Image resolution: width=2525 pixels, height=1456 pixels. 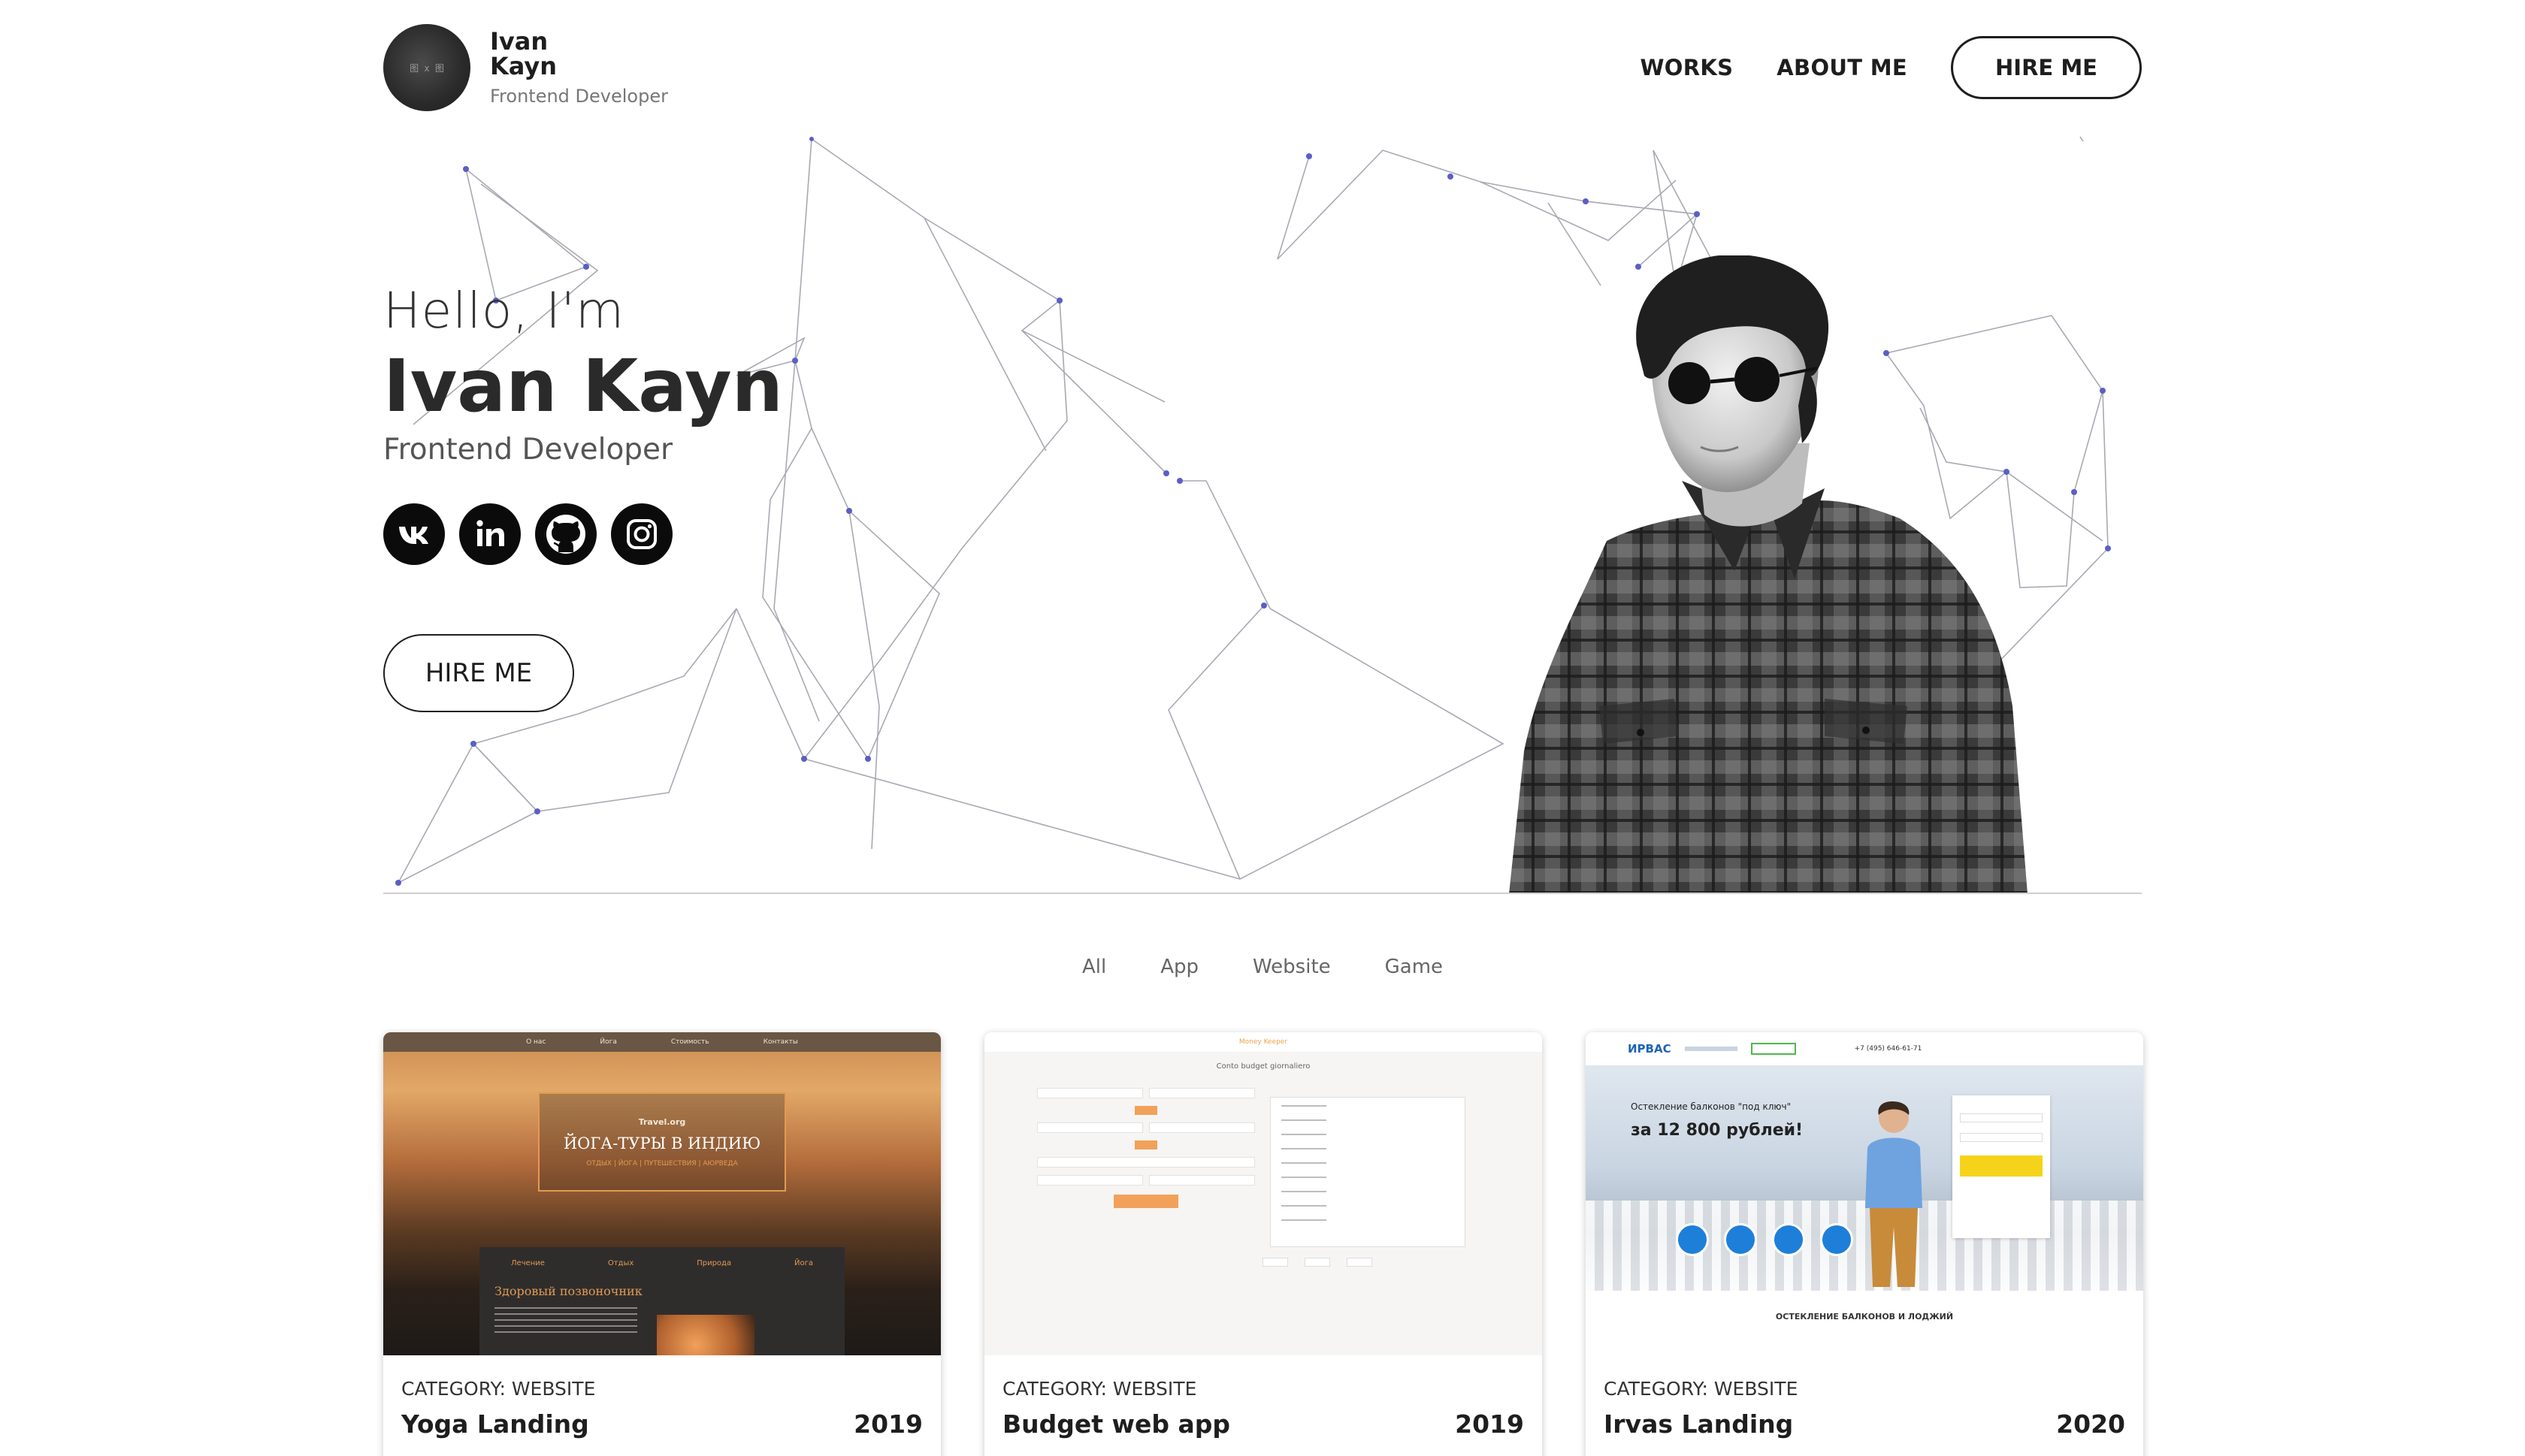 I want to click on thumb-subline: ОТДЫХ | ЙОГА | ПУТЕШЕСТВИЯ | АЮРВЕДА, so click(x=662, y=1163).